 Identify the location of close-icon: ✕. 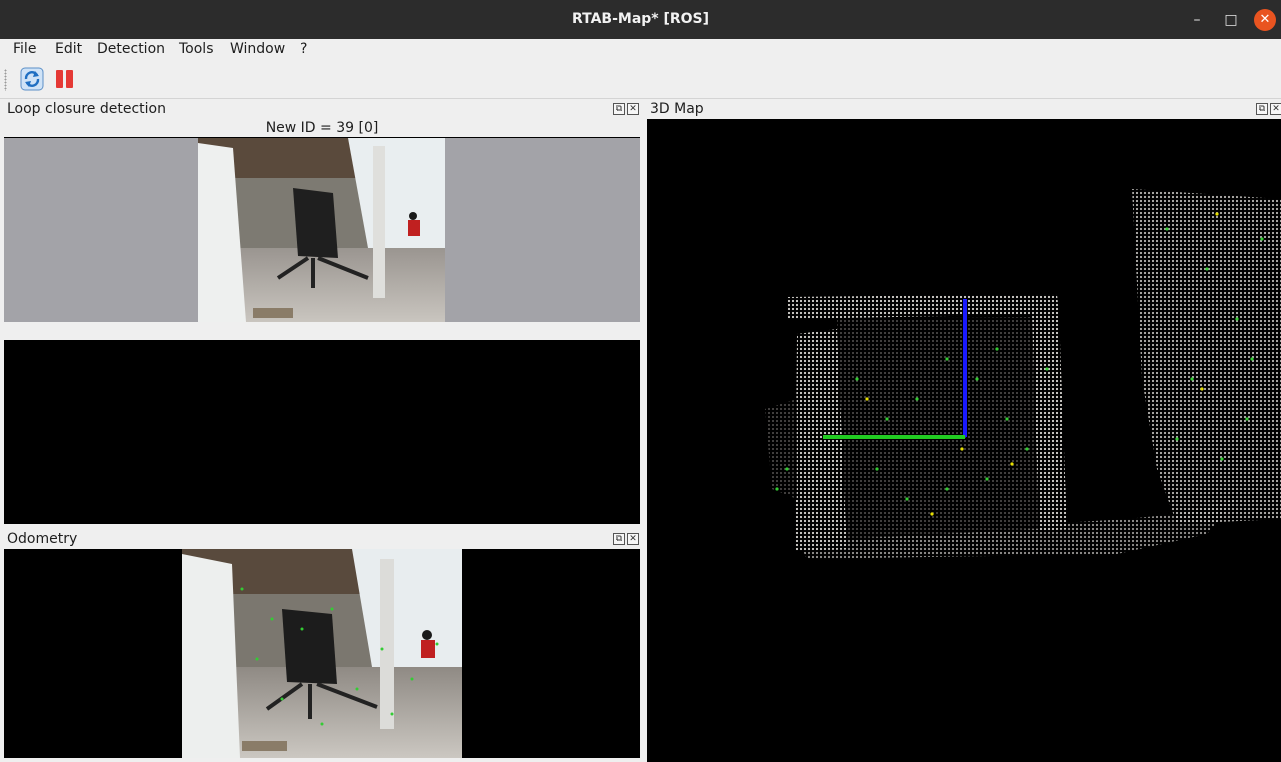
(1265, 20).